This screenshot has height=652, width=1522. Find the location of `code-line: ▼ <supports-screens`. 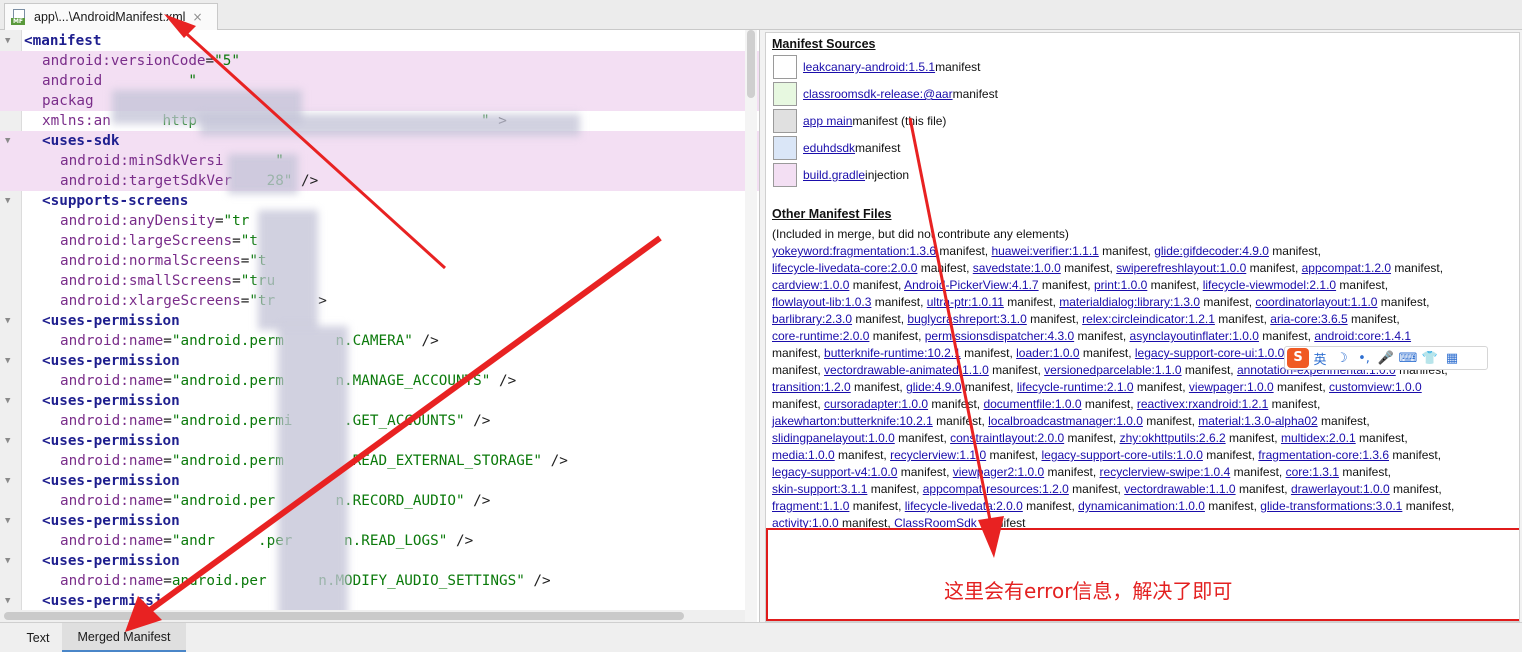

code-line: ▼ <supports-screens is located at coordinates (379, 201).